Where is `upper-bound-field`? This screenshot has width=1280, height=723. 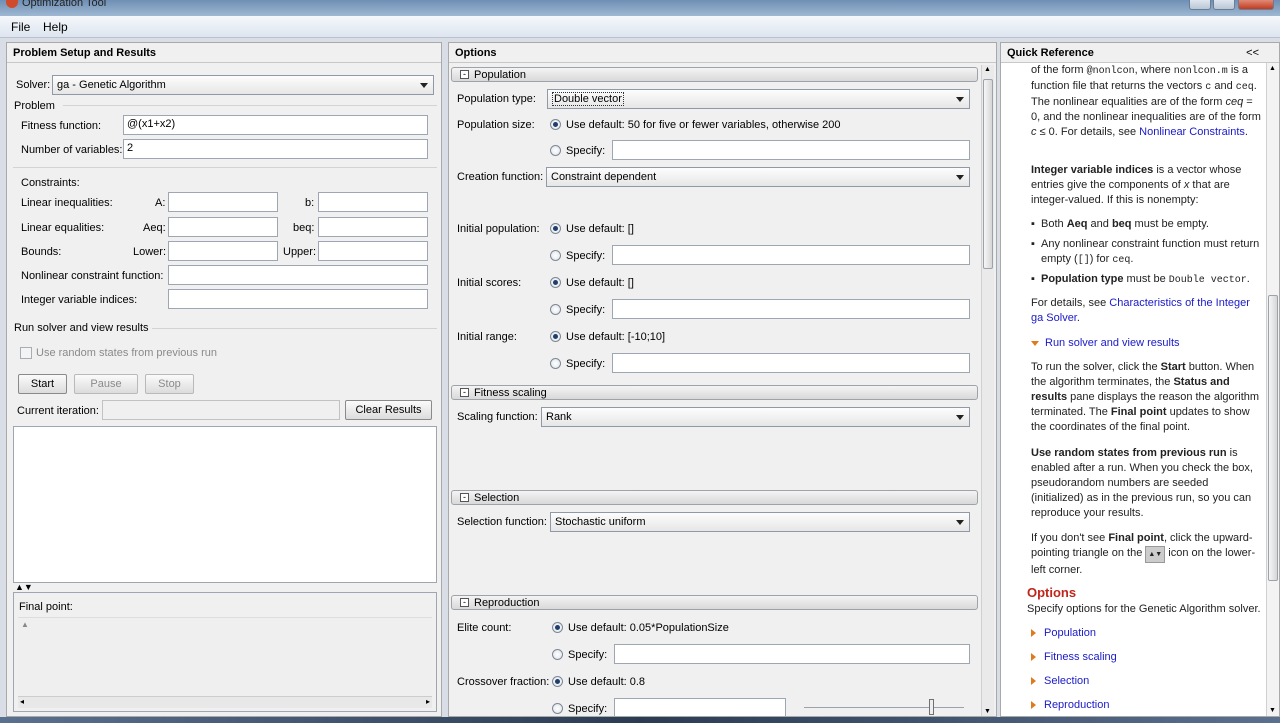 upper-bound-field is located at coordinates (373, 251).